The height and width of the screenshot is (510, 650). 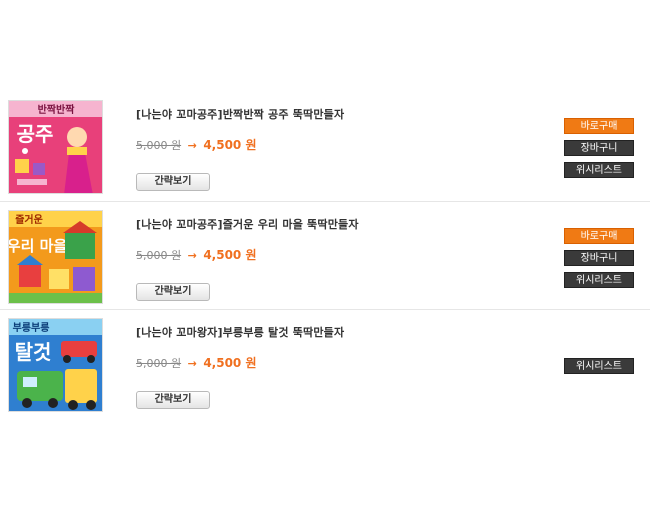 What do you see at coordinates (31, 328) in the screenshot?
I see `cover-text-top: 부릉부릉` at bounding box center [31, 328].